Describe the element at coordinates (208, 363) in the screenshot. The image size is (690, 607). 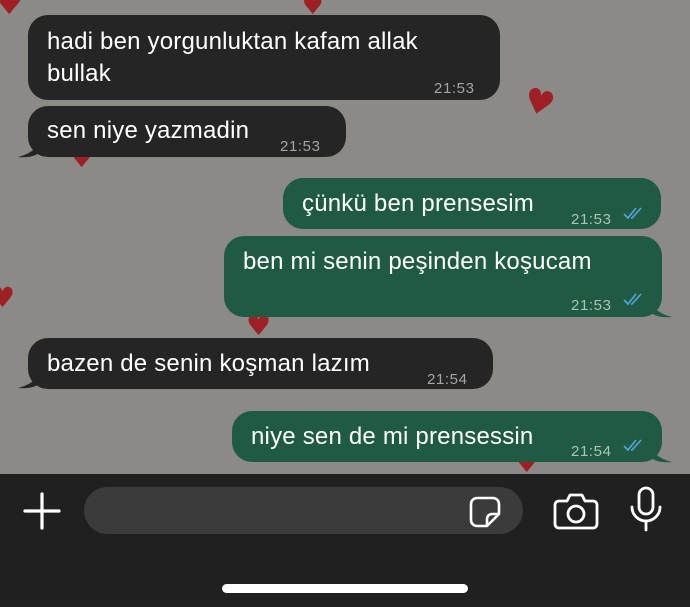
I see `message-text: bazen de senin koşman lazım` at that location.